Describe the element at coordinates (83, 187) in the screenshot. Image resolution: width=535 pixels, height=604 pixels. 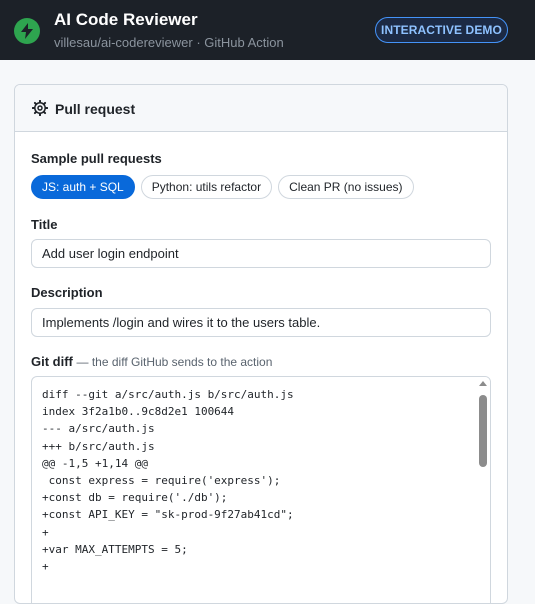
I see `sample-chip-js-auth-sql: JS: auth + SQL` at that location.